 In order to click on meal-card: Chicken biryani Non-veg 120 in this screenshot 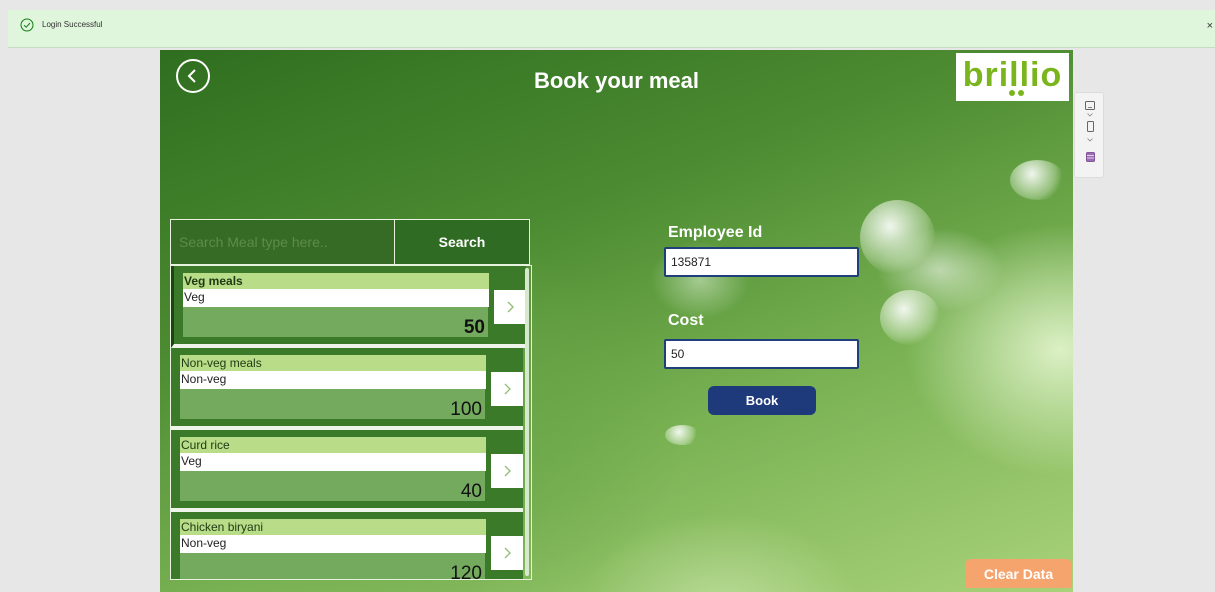, I will do `click(347, 546)`.